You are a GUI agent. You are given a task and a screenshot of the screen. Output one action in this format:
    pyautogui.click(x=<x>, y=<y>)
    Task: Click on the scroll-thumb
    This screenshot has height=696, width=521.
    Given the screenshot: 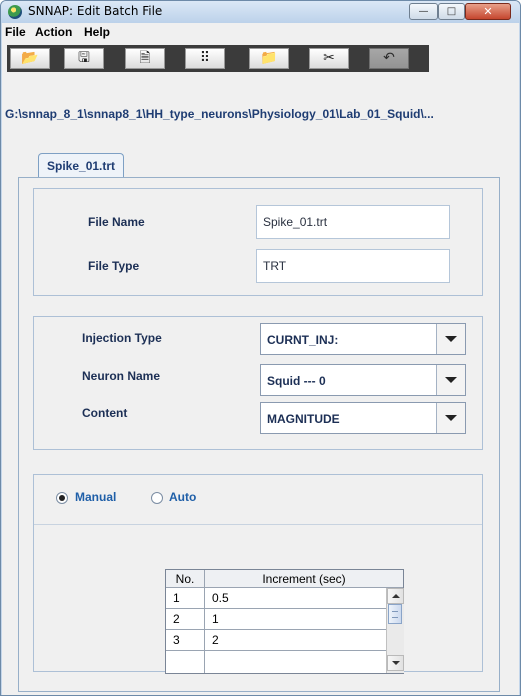 What is the action you would take?
    pyautogui.click(x=395, y=614)
    